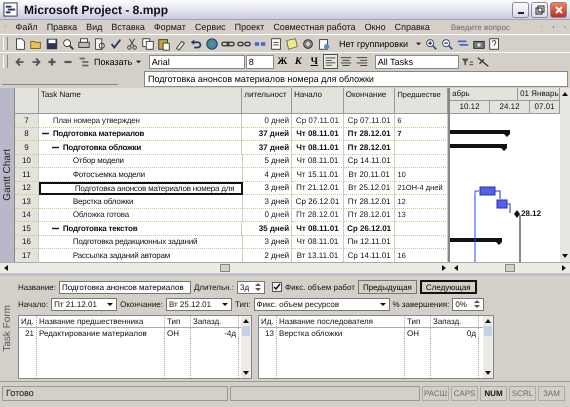  What do you see at coordinates (135, 242) in the screenshot?
I see `task-name: Подготовка редакционных заданий` at bounding box center [135, 242].